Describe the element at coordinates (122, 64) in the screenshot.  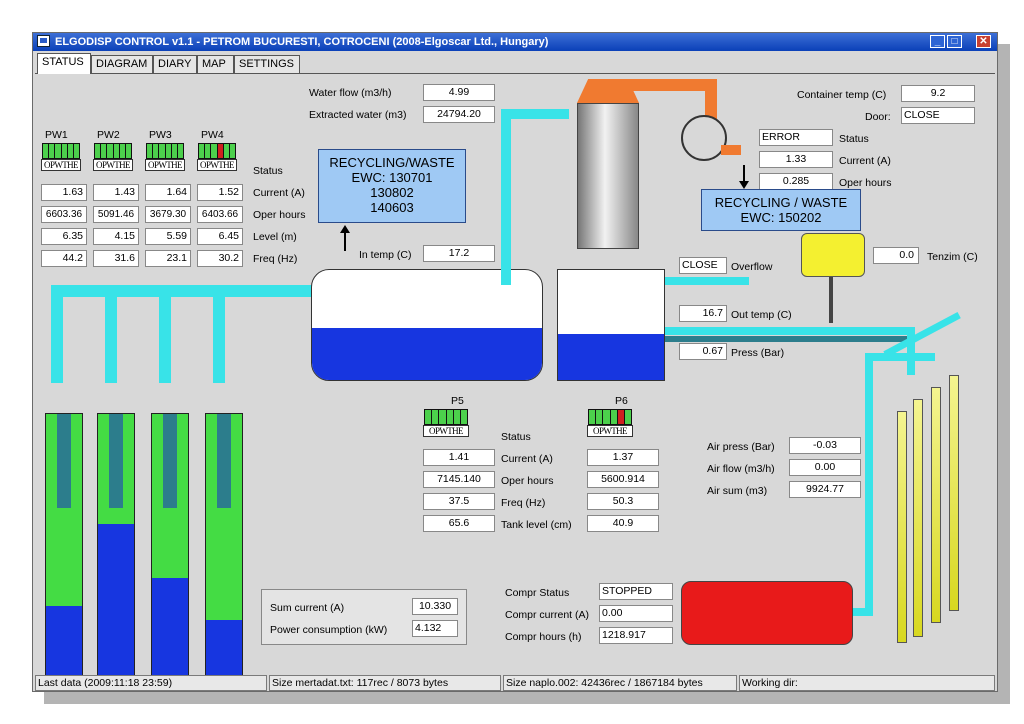
I see `tab-diagram: DIAGRAM` at that location.